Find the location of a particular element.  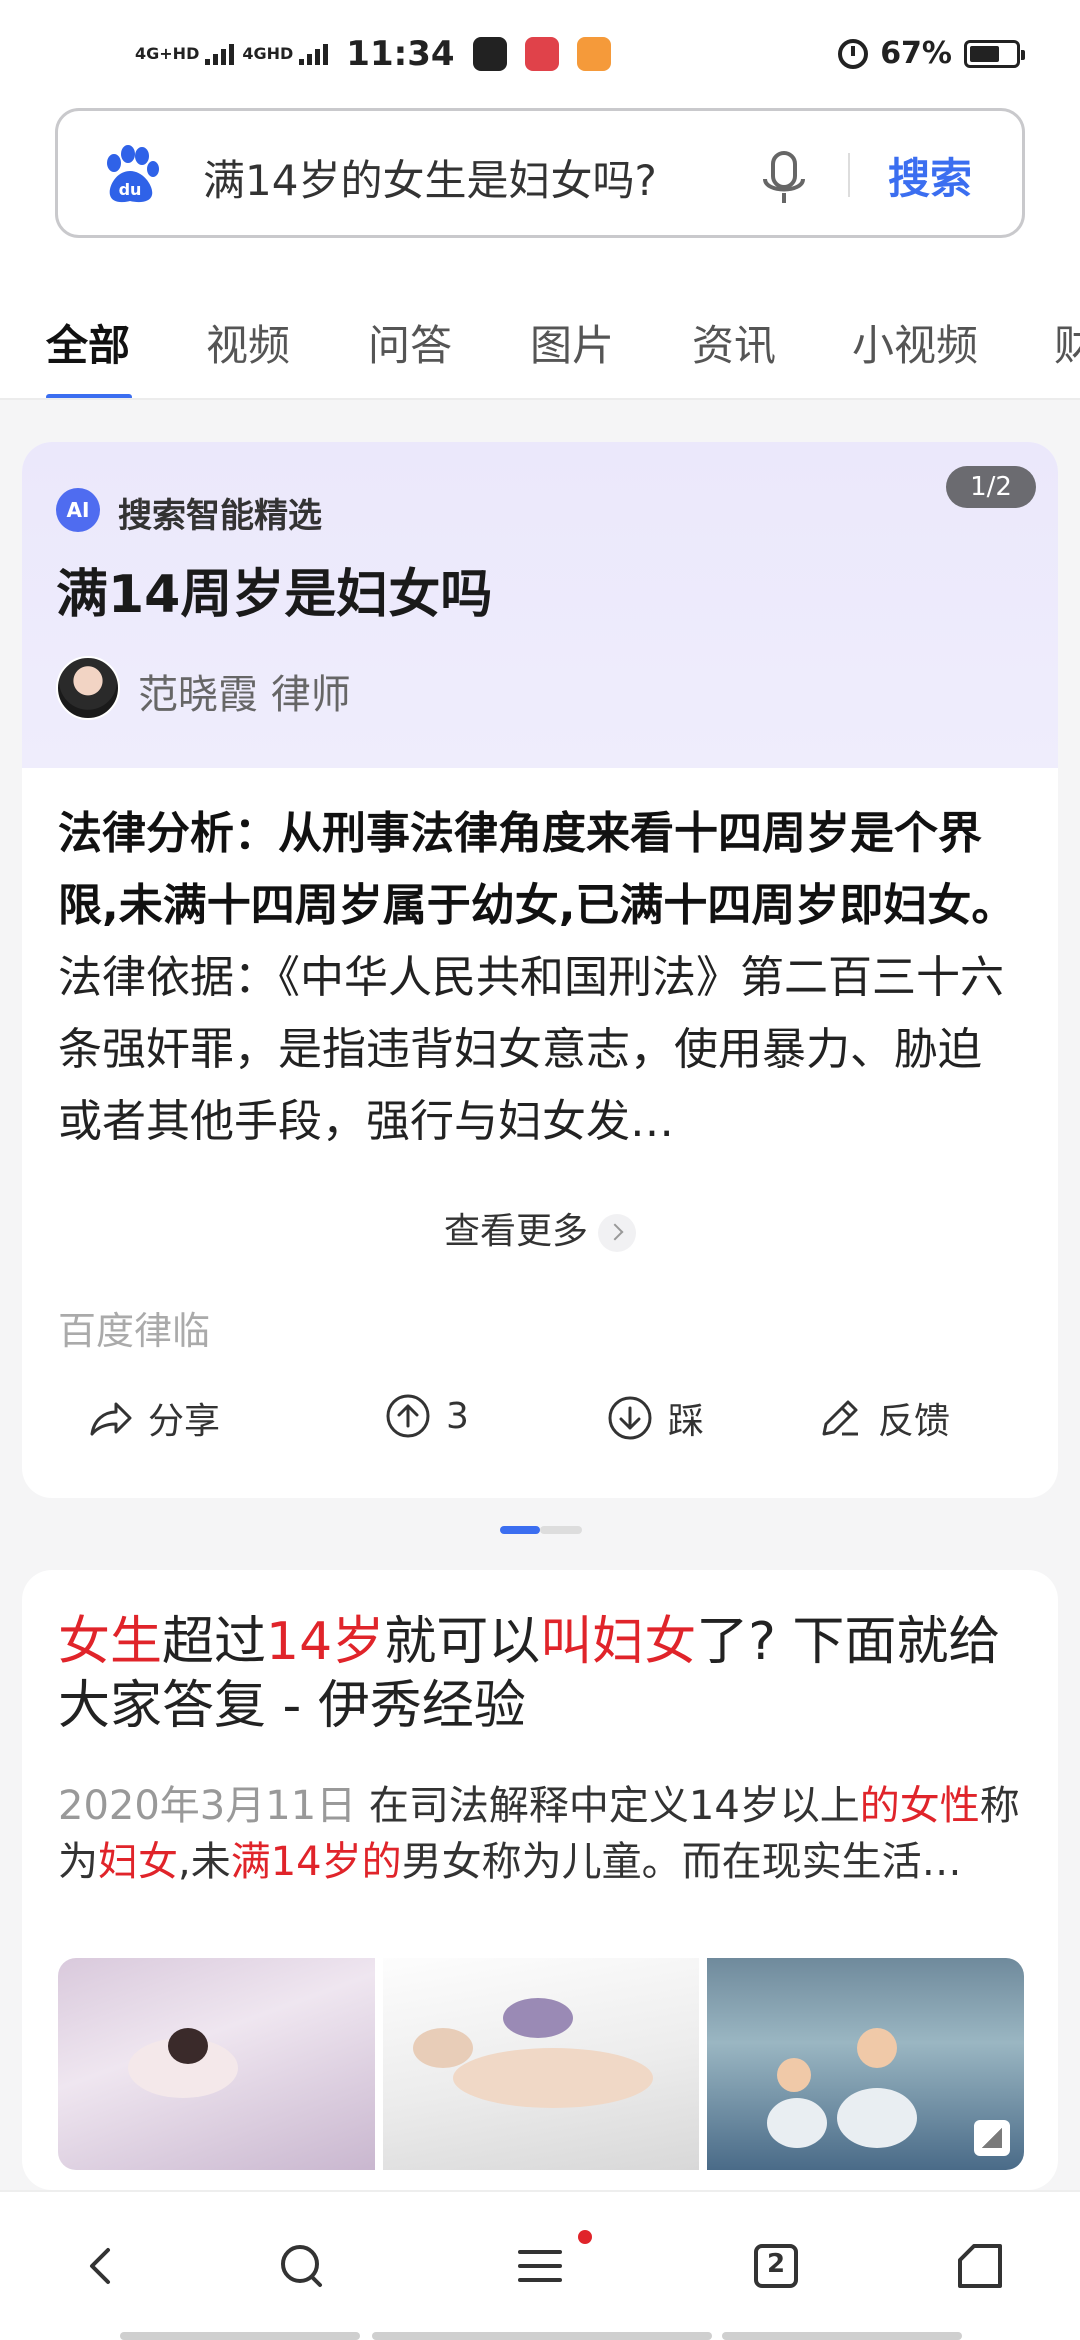

view-more-button: 查看更多 is located at coordinates (540, 1228).